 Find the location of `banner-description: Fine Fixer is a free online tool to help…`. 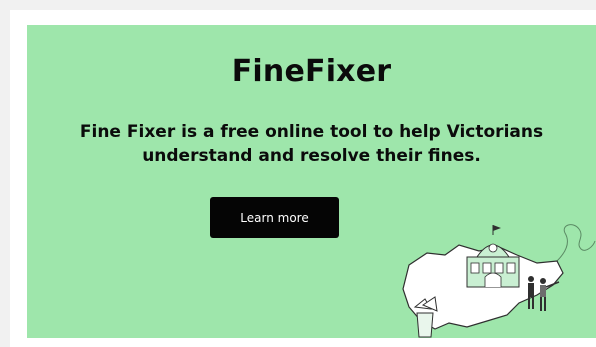

banner-description: Fine Fixer is a free online tool to help… is located at coordinates (311, 144).